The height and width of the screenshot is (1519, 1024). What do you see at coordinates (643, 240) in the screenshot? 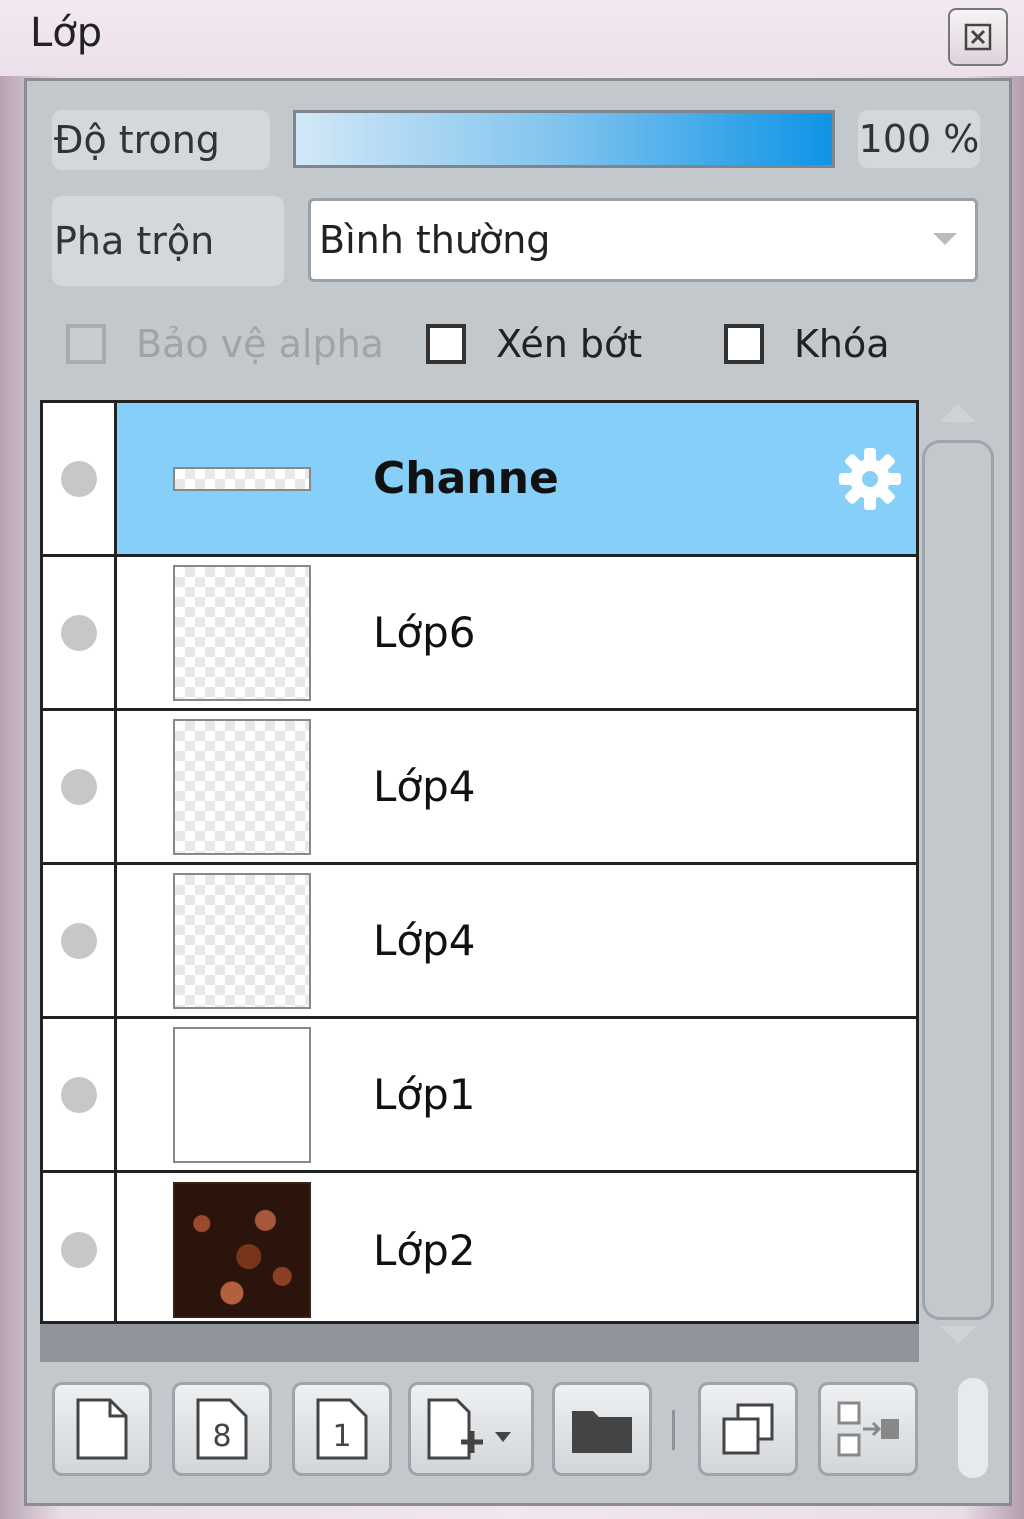
I see `blend-mode-select: Bình thường` at bounding box center [643, 240].